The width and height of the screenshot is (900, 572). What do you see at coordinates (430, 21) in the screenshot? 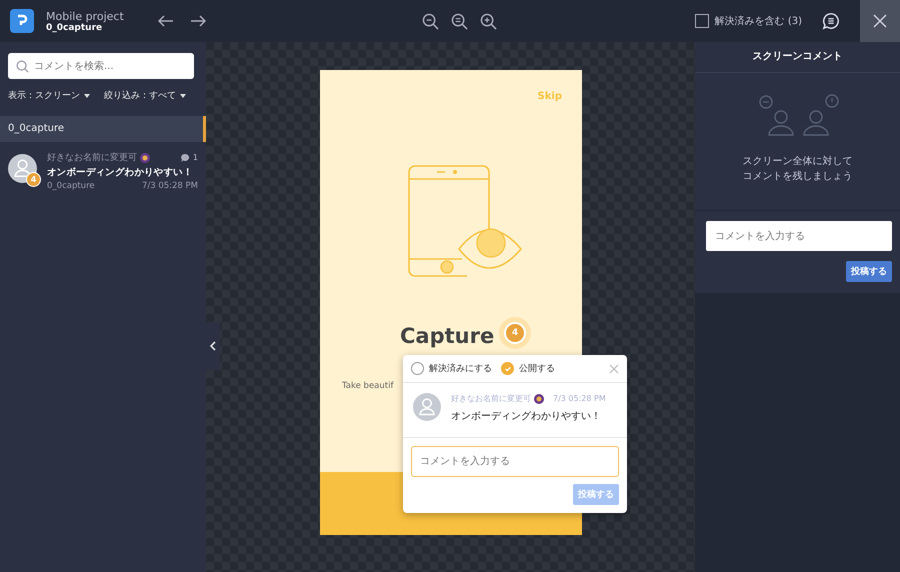
I see `zoom-out-icon` at bounding box center [430, 21].